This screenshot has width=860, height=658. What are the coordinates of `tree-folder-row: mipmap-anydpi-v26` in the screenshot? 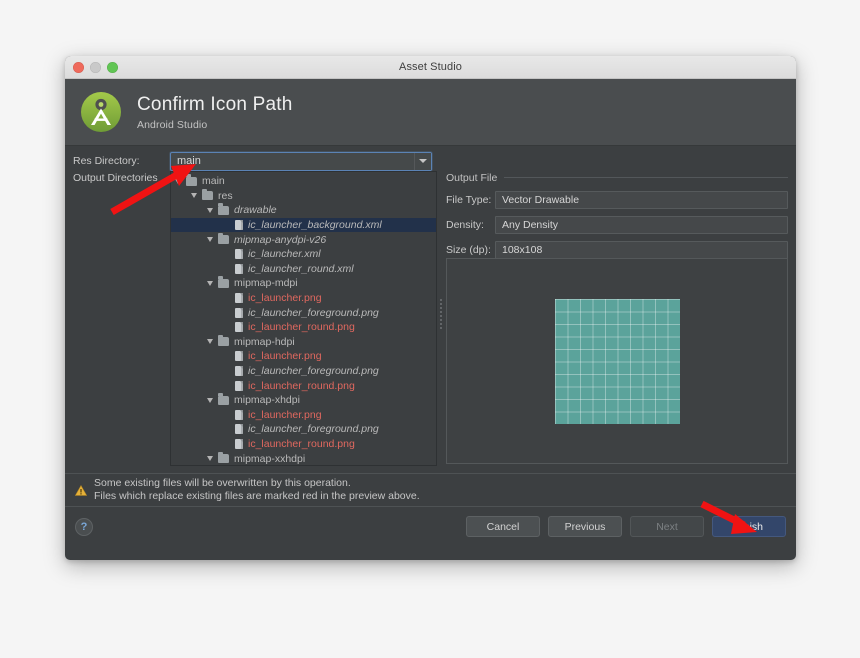 It's located at (303, 239).